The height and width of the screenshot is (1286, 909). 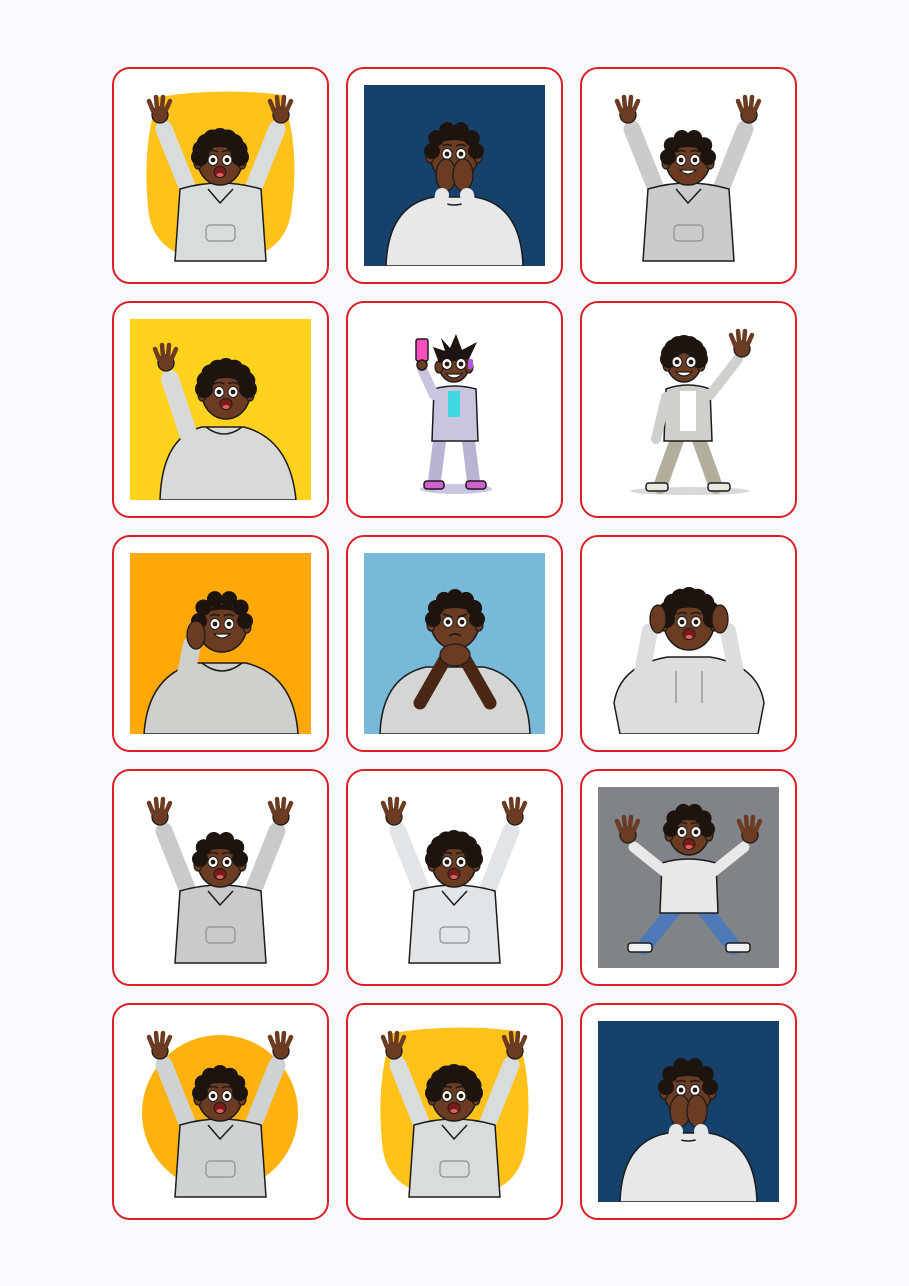 I want to click on boy-surprised-arms-up-shirt-white-sticker-icon, so click(x=454, y=880).